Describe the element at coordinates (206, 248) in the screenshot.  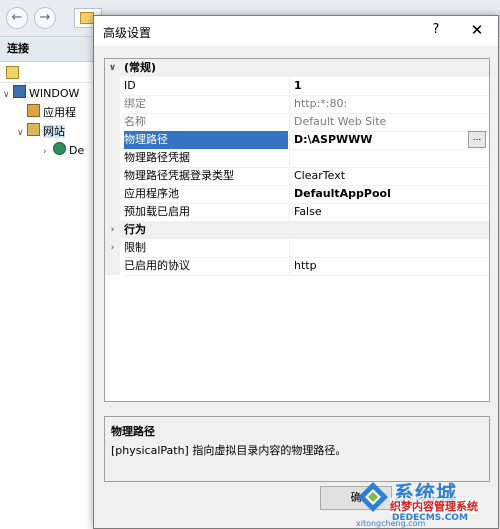
I see `property-name: 限制` at that location.